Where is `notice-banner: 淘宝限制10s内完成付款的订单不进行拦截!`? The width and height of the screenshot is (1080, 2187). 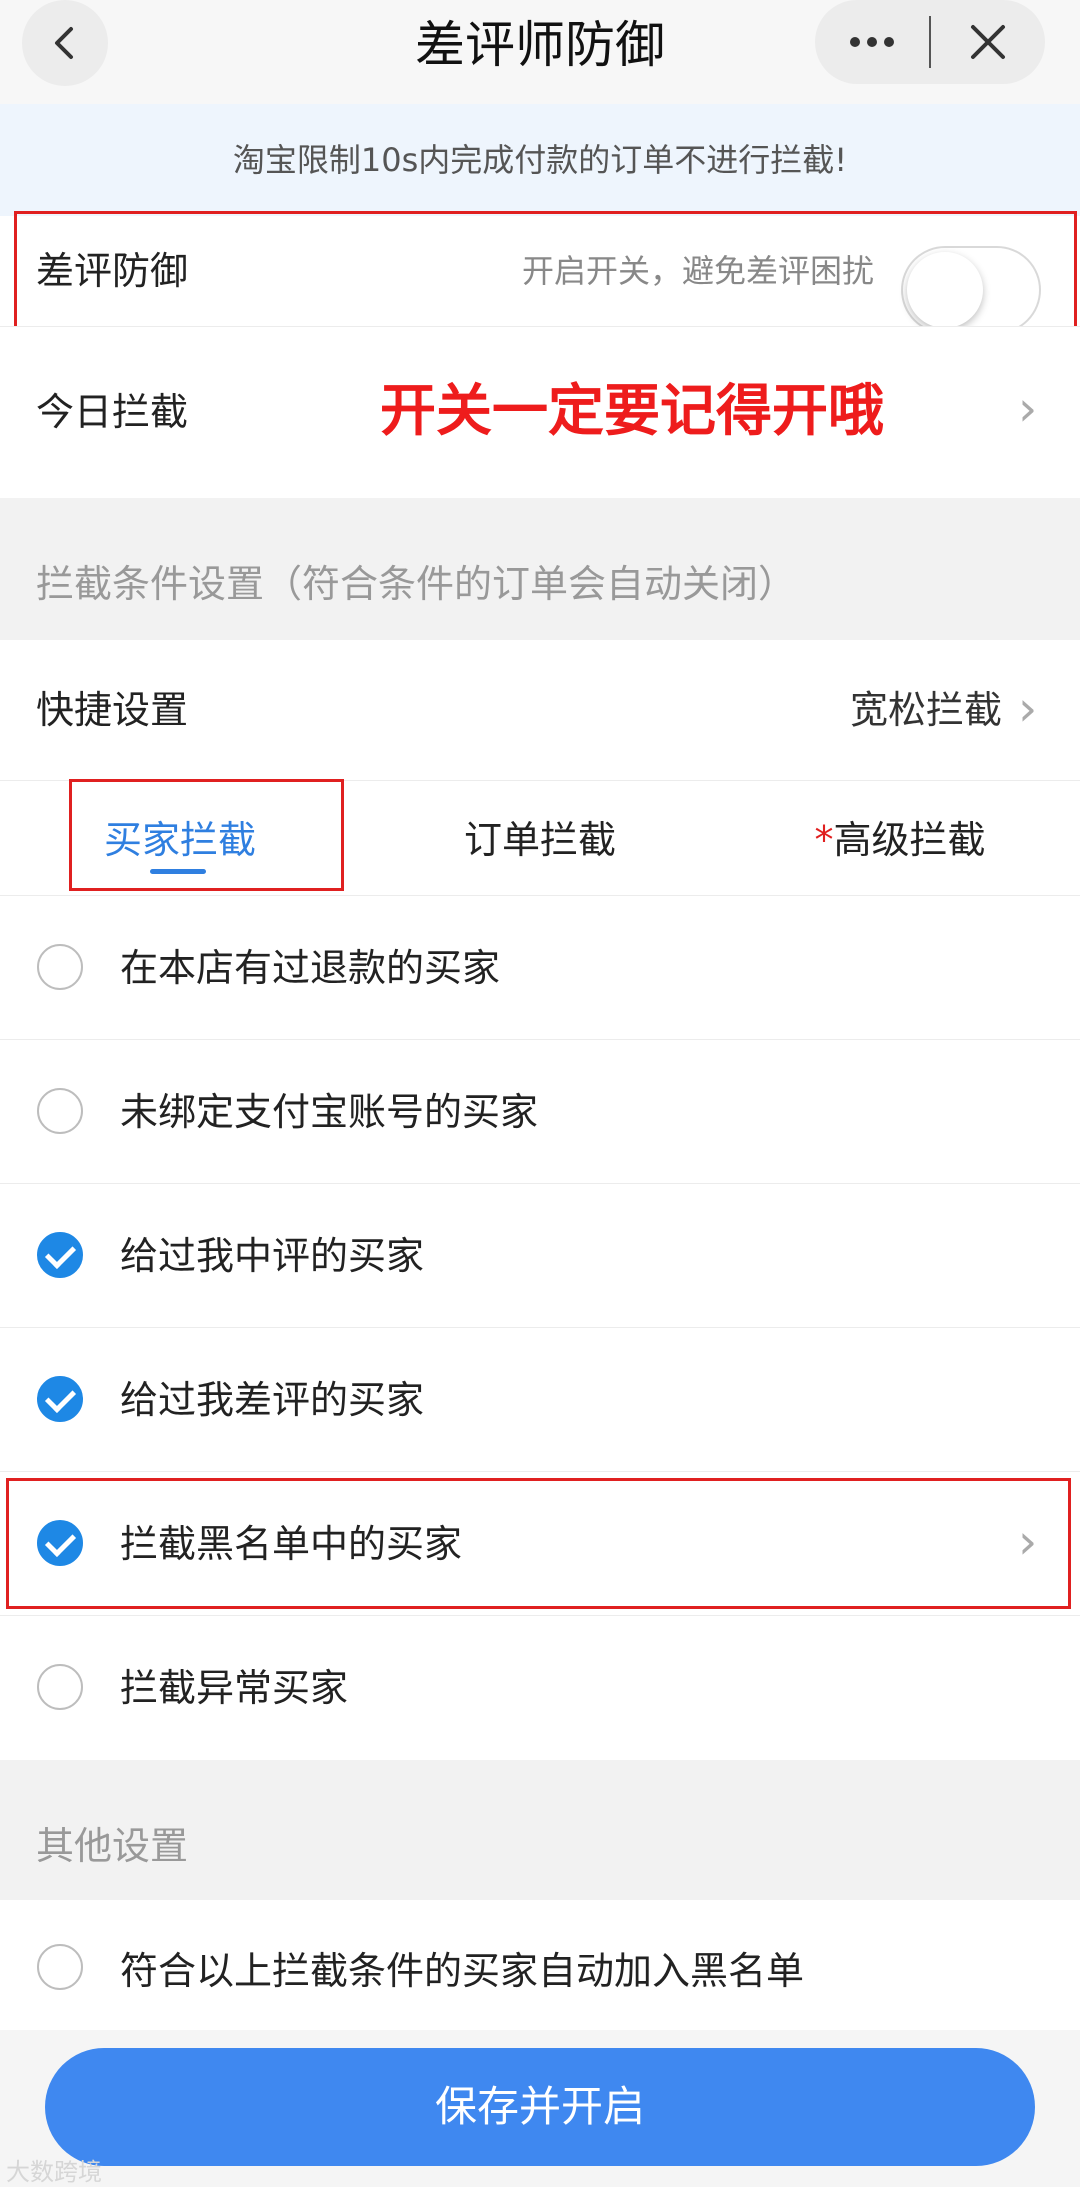
notice-banner: 淘宝限制10s内完成付款的订单不进行拦截! is located at coordinates (540, 160).